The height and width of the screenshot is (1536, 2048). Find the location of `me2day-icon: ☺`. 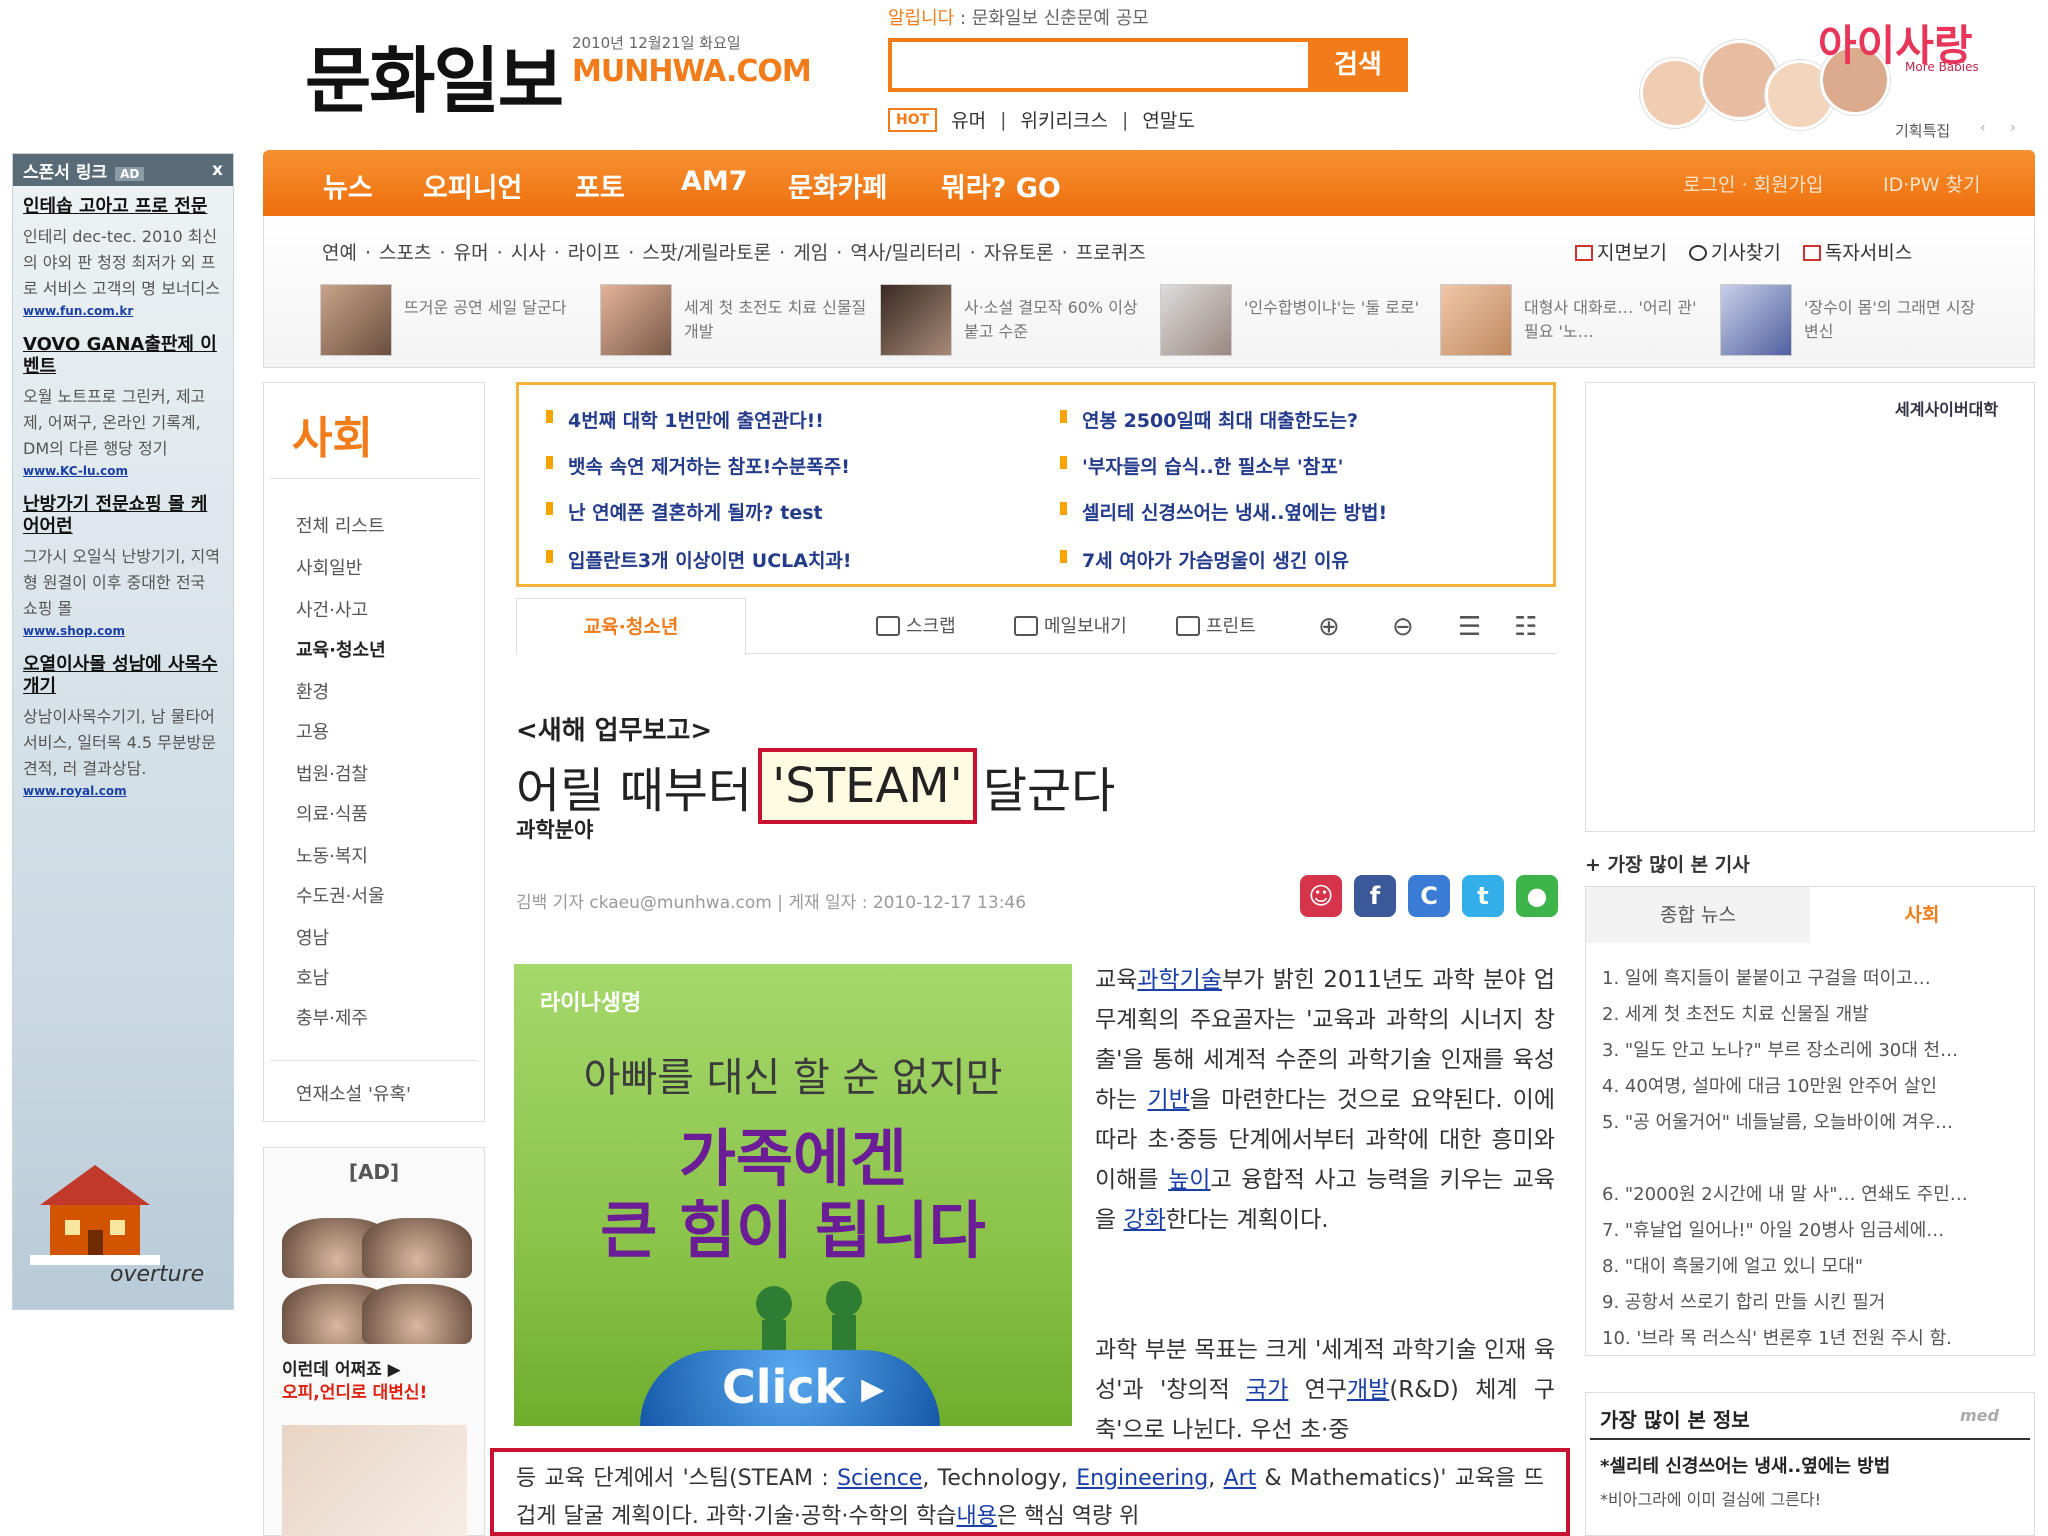

me2day-icon: ☺ is located at coordinates (1321, 896).